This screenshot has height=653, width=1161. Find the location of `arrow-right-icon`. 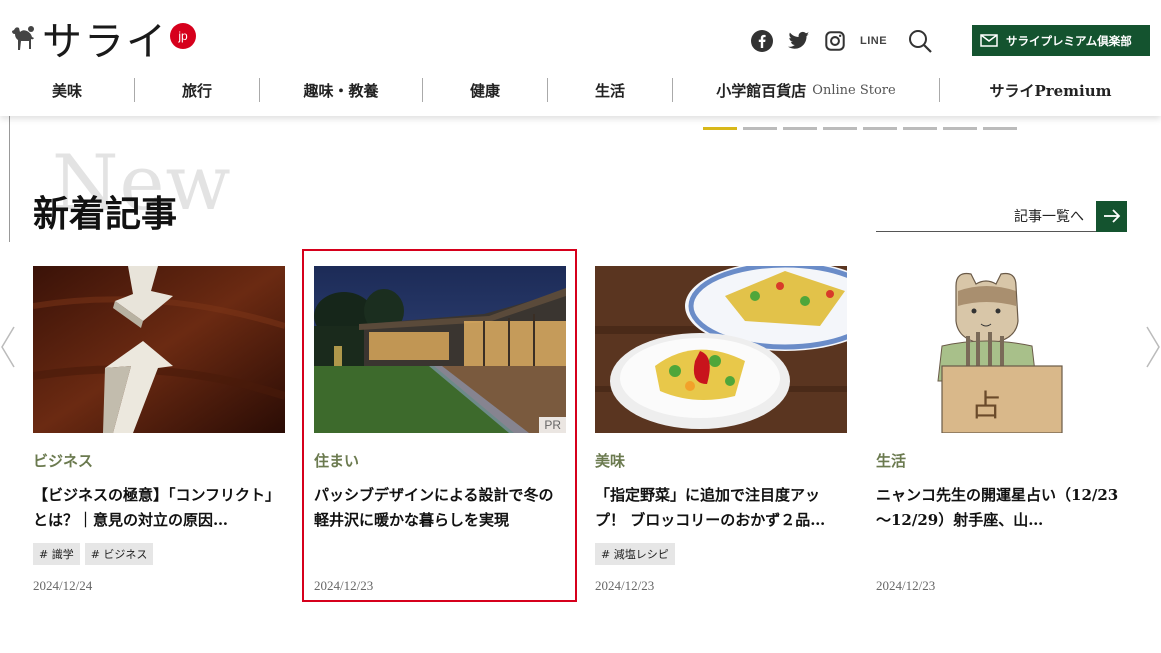

arrow-right-icon is located at coordinates (1111, 216).